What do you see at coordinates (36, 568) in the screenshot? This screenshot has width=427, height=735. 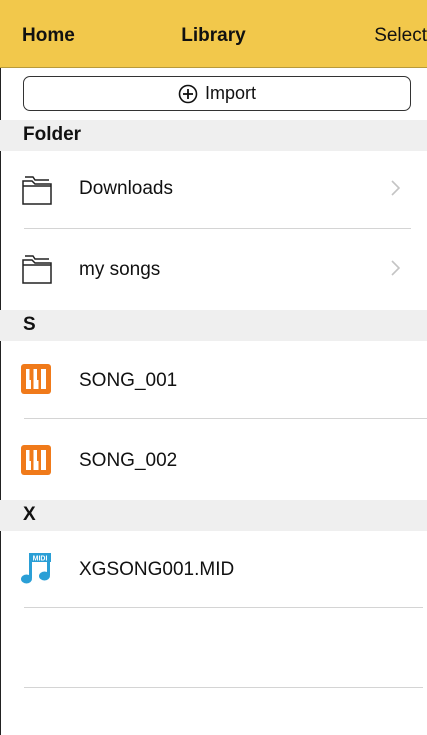 I see `midi-file-icon: MIDI` at bounding box center [36, 568].